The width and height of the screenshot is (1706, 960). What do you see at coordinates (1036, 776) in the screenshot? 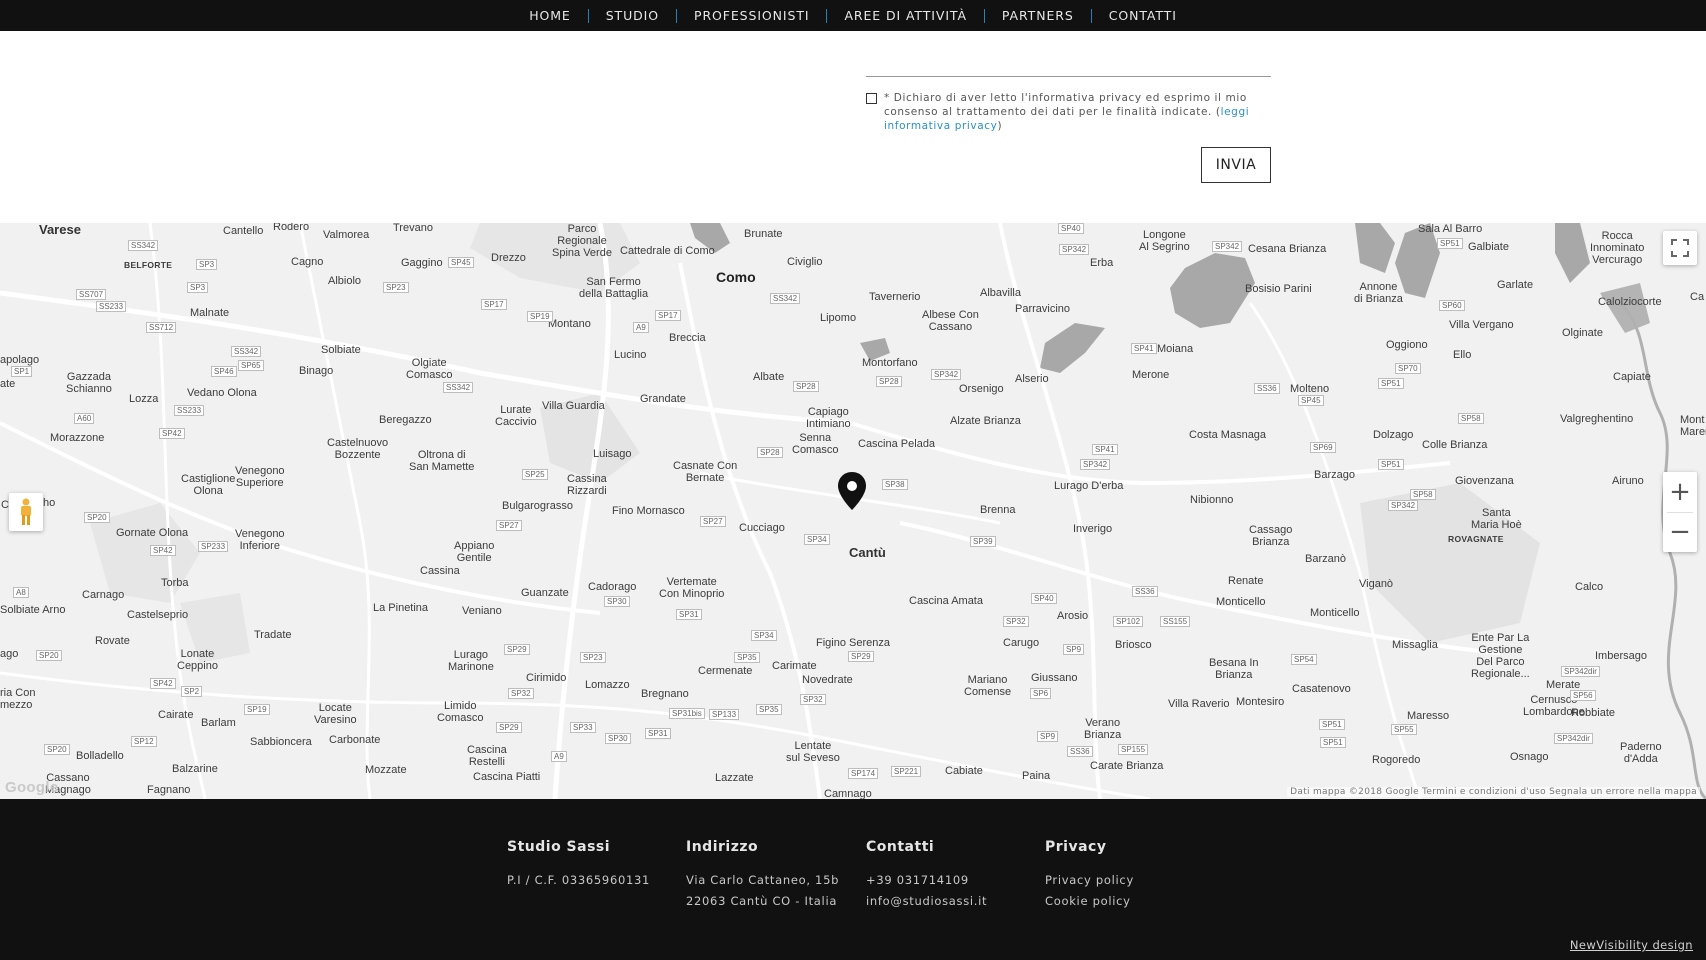
I see `place-label: Paina` at bounding box center [1036, 776].